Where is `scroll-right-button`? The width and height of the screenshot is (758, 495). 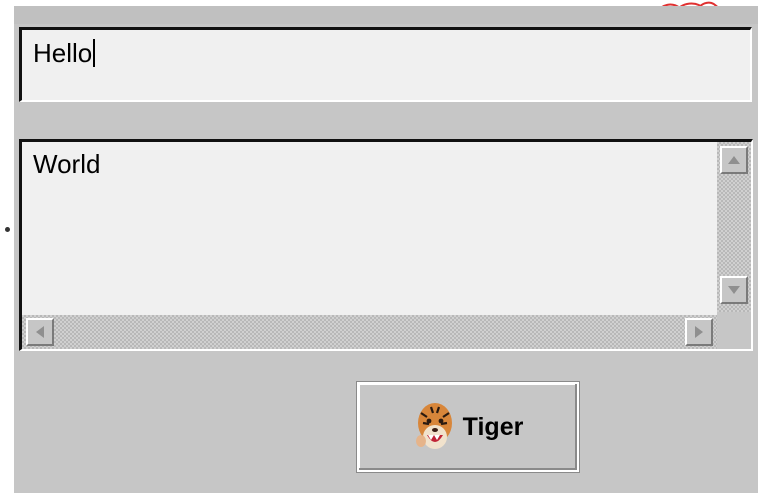
scroll-right-button is located at coordinates (699, 332).